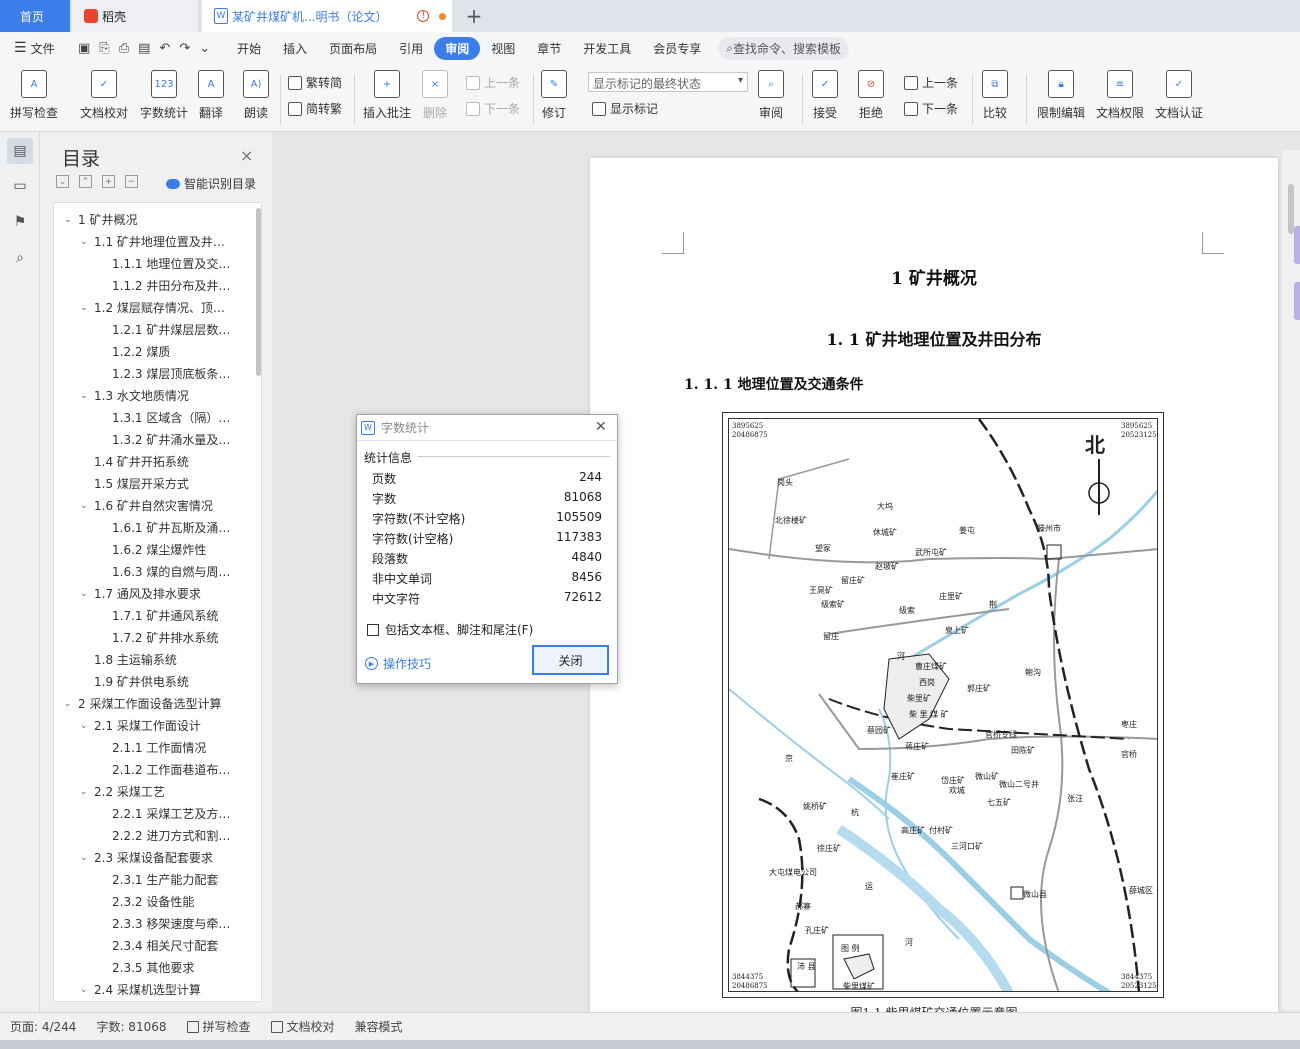 Image resolution: width=1300 pixels, height=1049 pixels. What do you see at coordinates (398, 663) in the screenshot?
I see `tips-link: ▶ 操作技巧` at bounding box center [398, 663].